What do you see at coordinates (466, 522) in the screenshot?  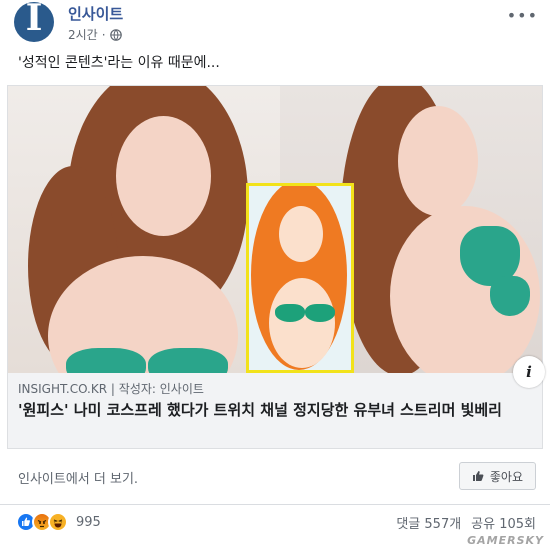 I see `engagement-stats: 댓글 557개 공유 105회` at bounding box center [466, 522].